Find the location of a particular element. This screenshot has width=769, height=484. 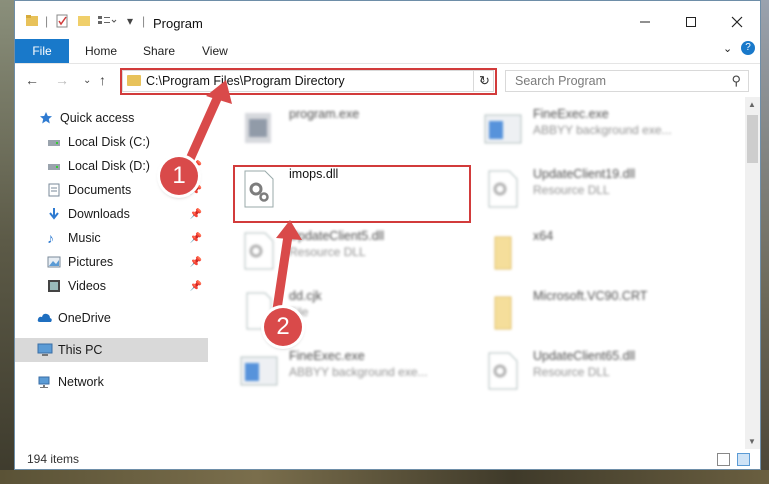

view-options-icon is located at coordinates (107, 21).